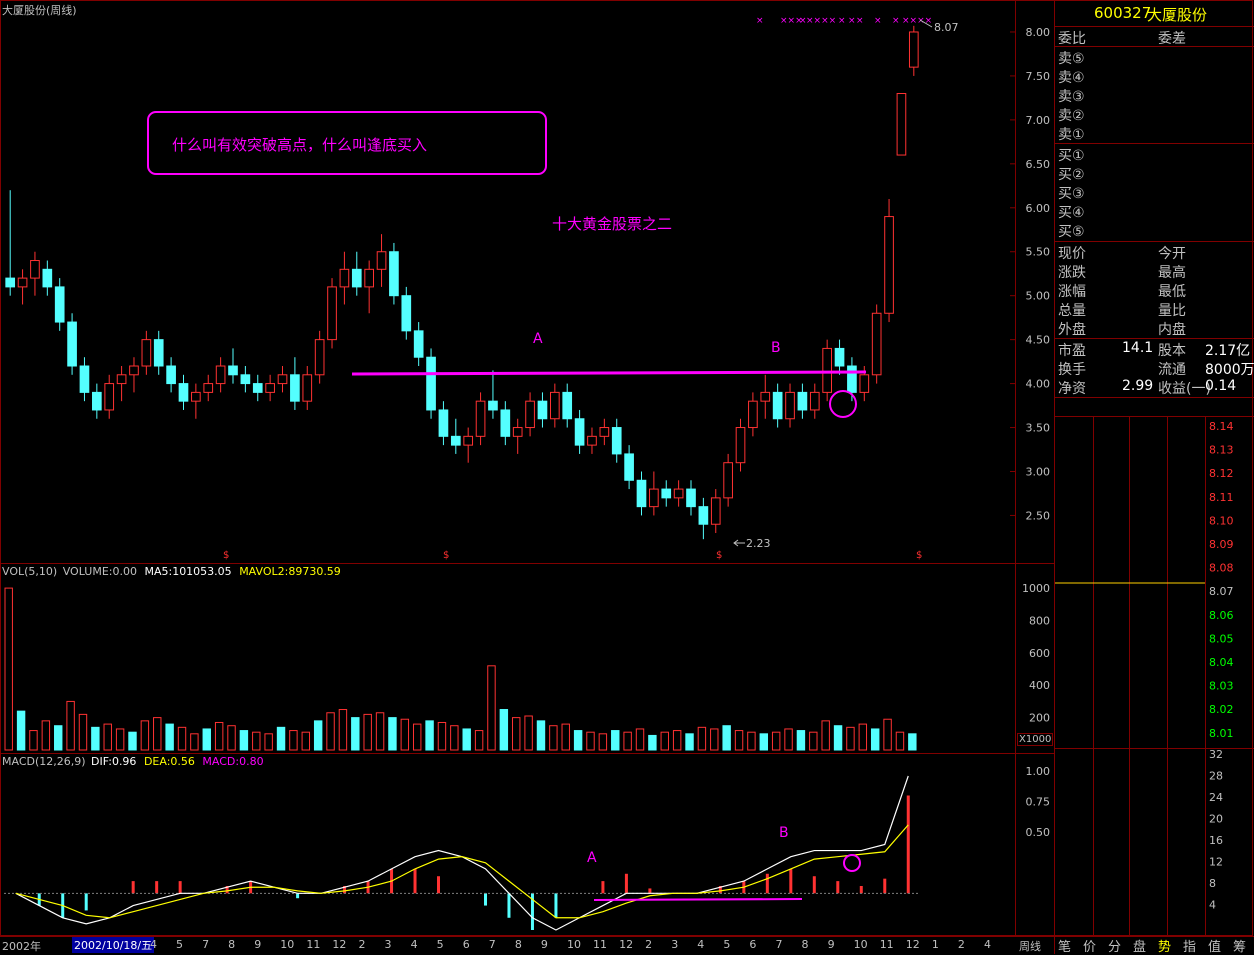  What do you see at coordinates (1139, 945) in the screenshot?
I see `detail-tab: 盘` at bounding box center [1139, 945].